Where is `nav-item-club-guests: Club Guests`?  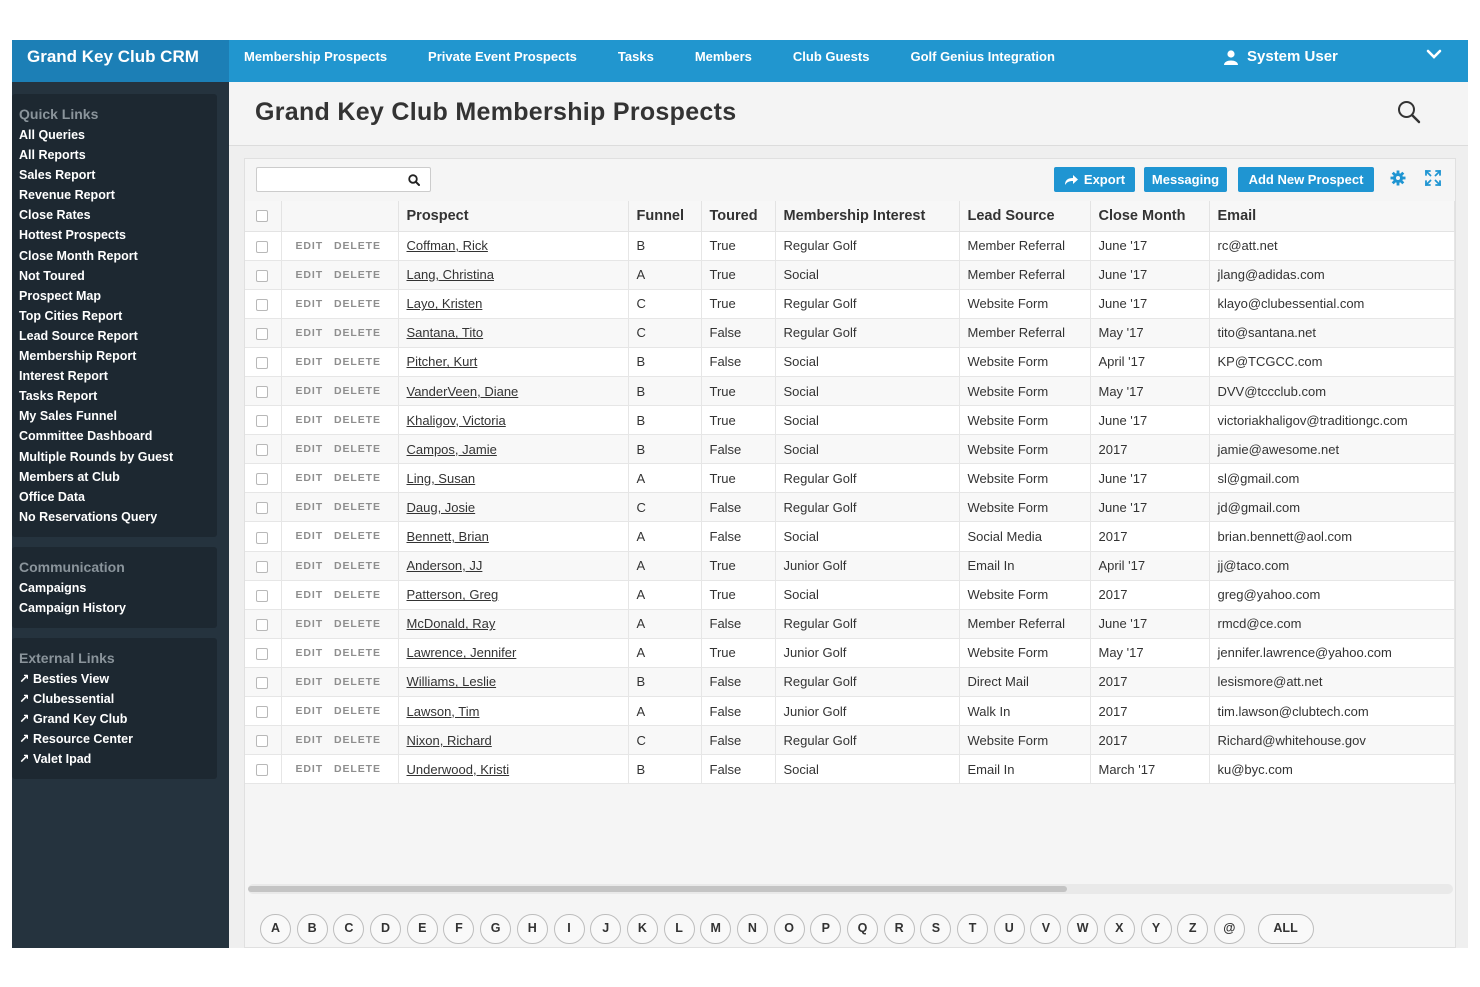
nav-item-club-guests: Club Guests is located at coordinates (831, 57).